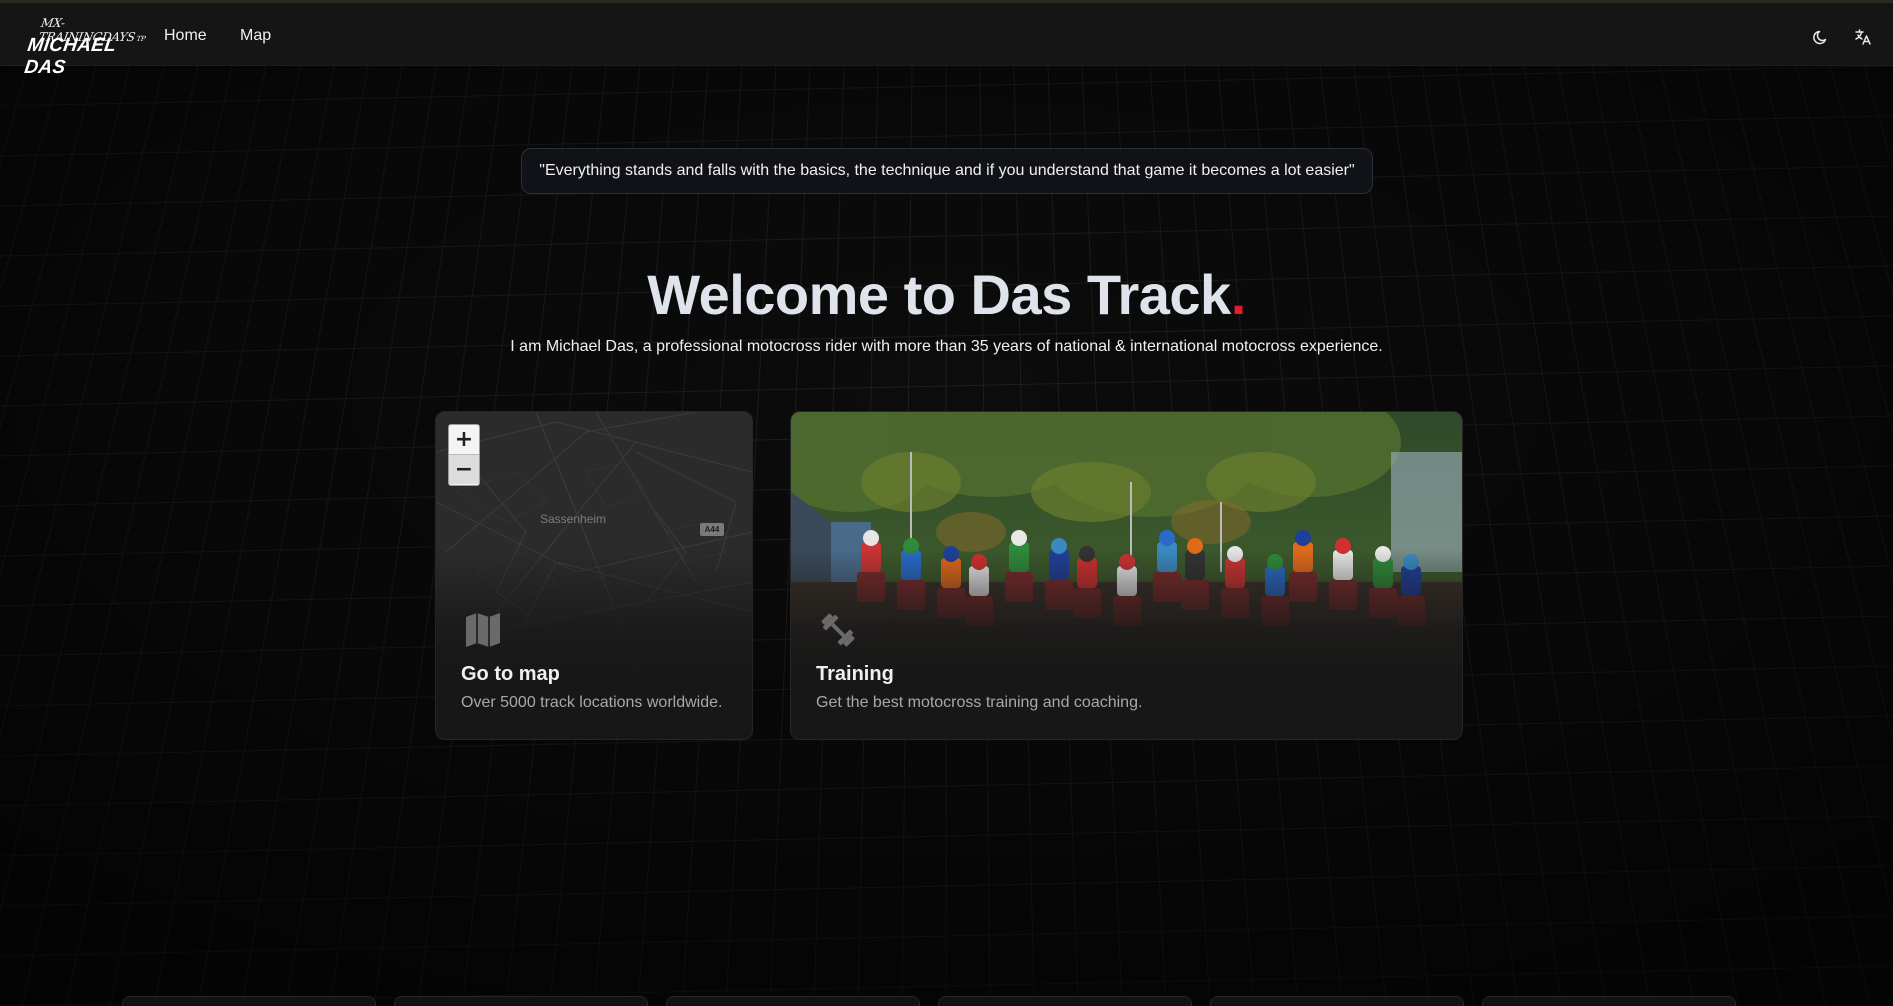  What do you see at coordinates (592, 702) in the screenshot?
I see `map-card-description: Over 5000 track locations worldwide.` at bounding box center [592, 702].